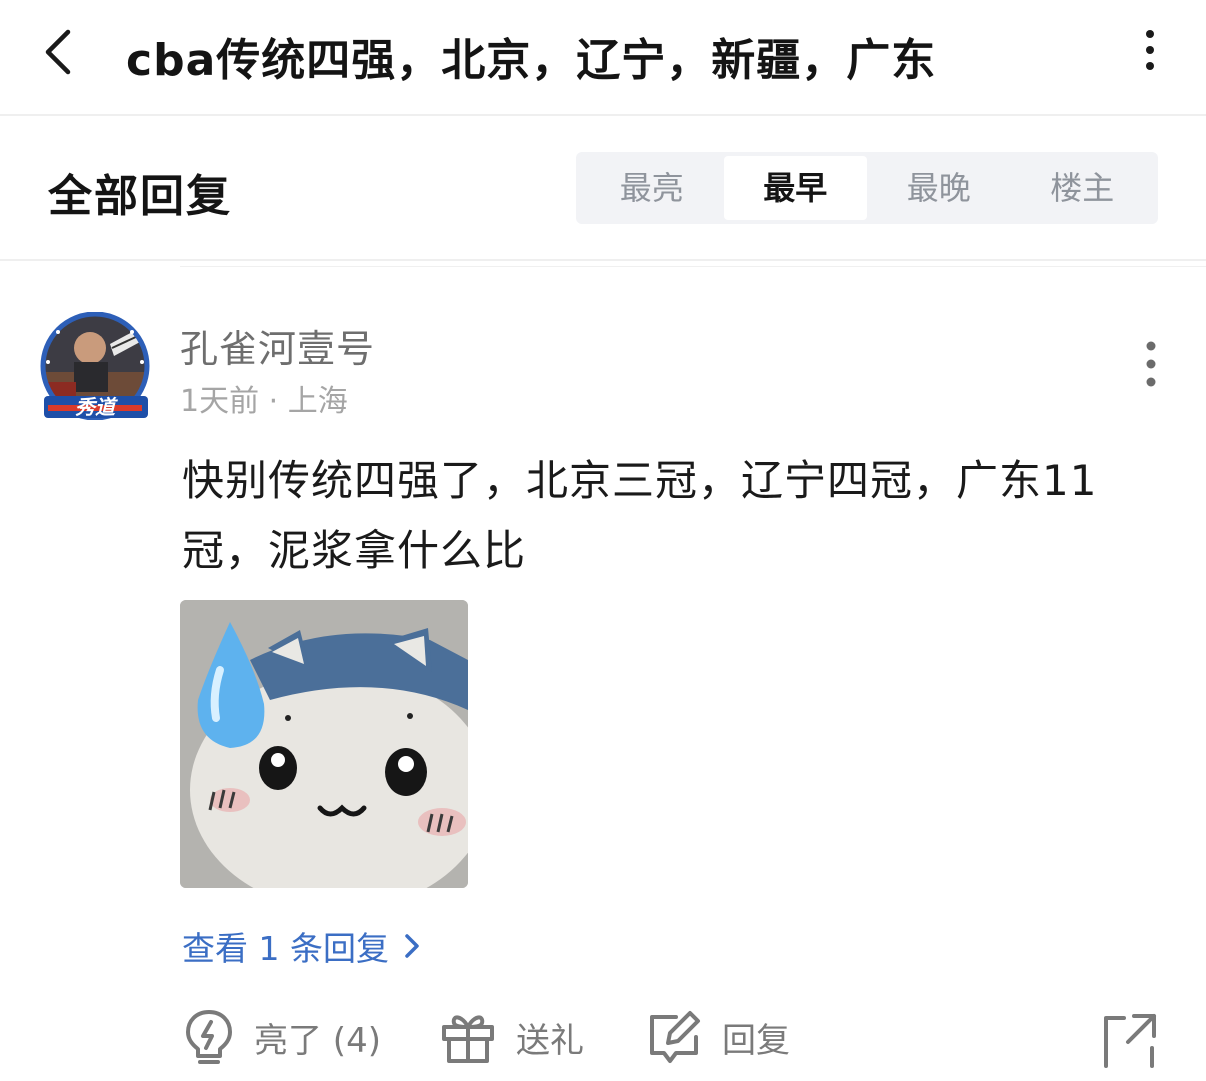 This screenshot has width=1206, height=1081. What do you see at coordinates (468, 1039) in the screenshot?
I see `gift-icon` at bounding box center [468, 1039].